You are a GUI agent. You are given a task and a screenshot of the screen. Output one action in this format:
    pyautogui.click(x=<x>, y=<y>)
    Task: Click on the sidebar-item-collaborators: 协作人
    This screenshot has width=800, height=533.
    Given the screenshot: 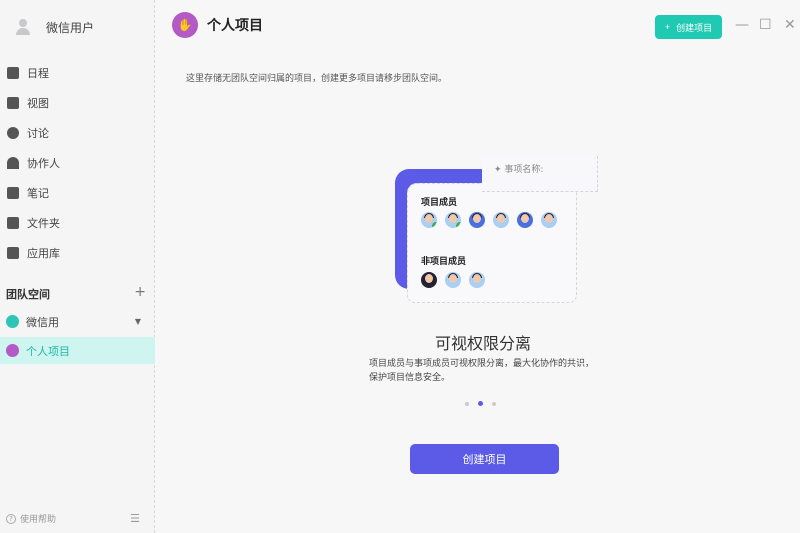 What is the action you would take?
    pyautogui.click(x=77, y=163)
    